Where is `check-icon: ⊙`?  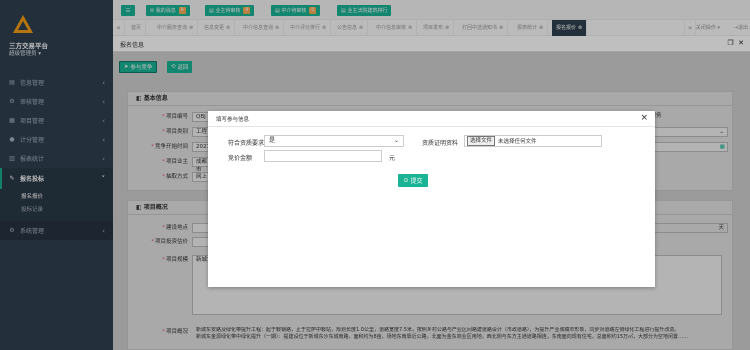
check-icon: ⊙ is located at coordinates (407, 180).